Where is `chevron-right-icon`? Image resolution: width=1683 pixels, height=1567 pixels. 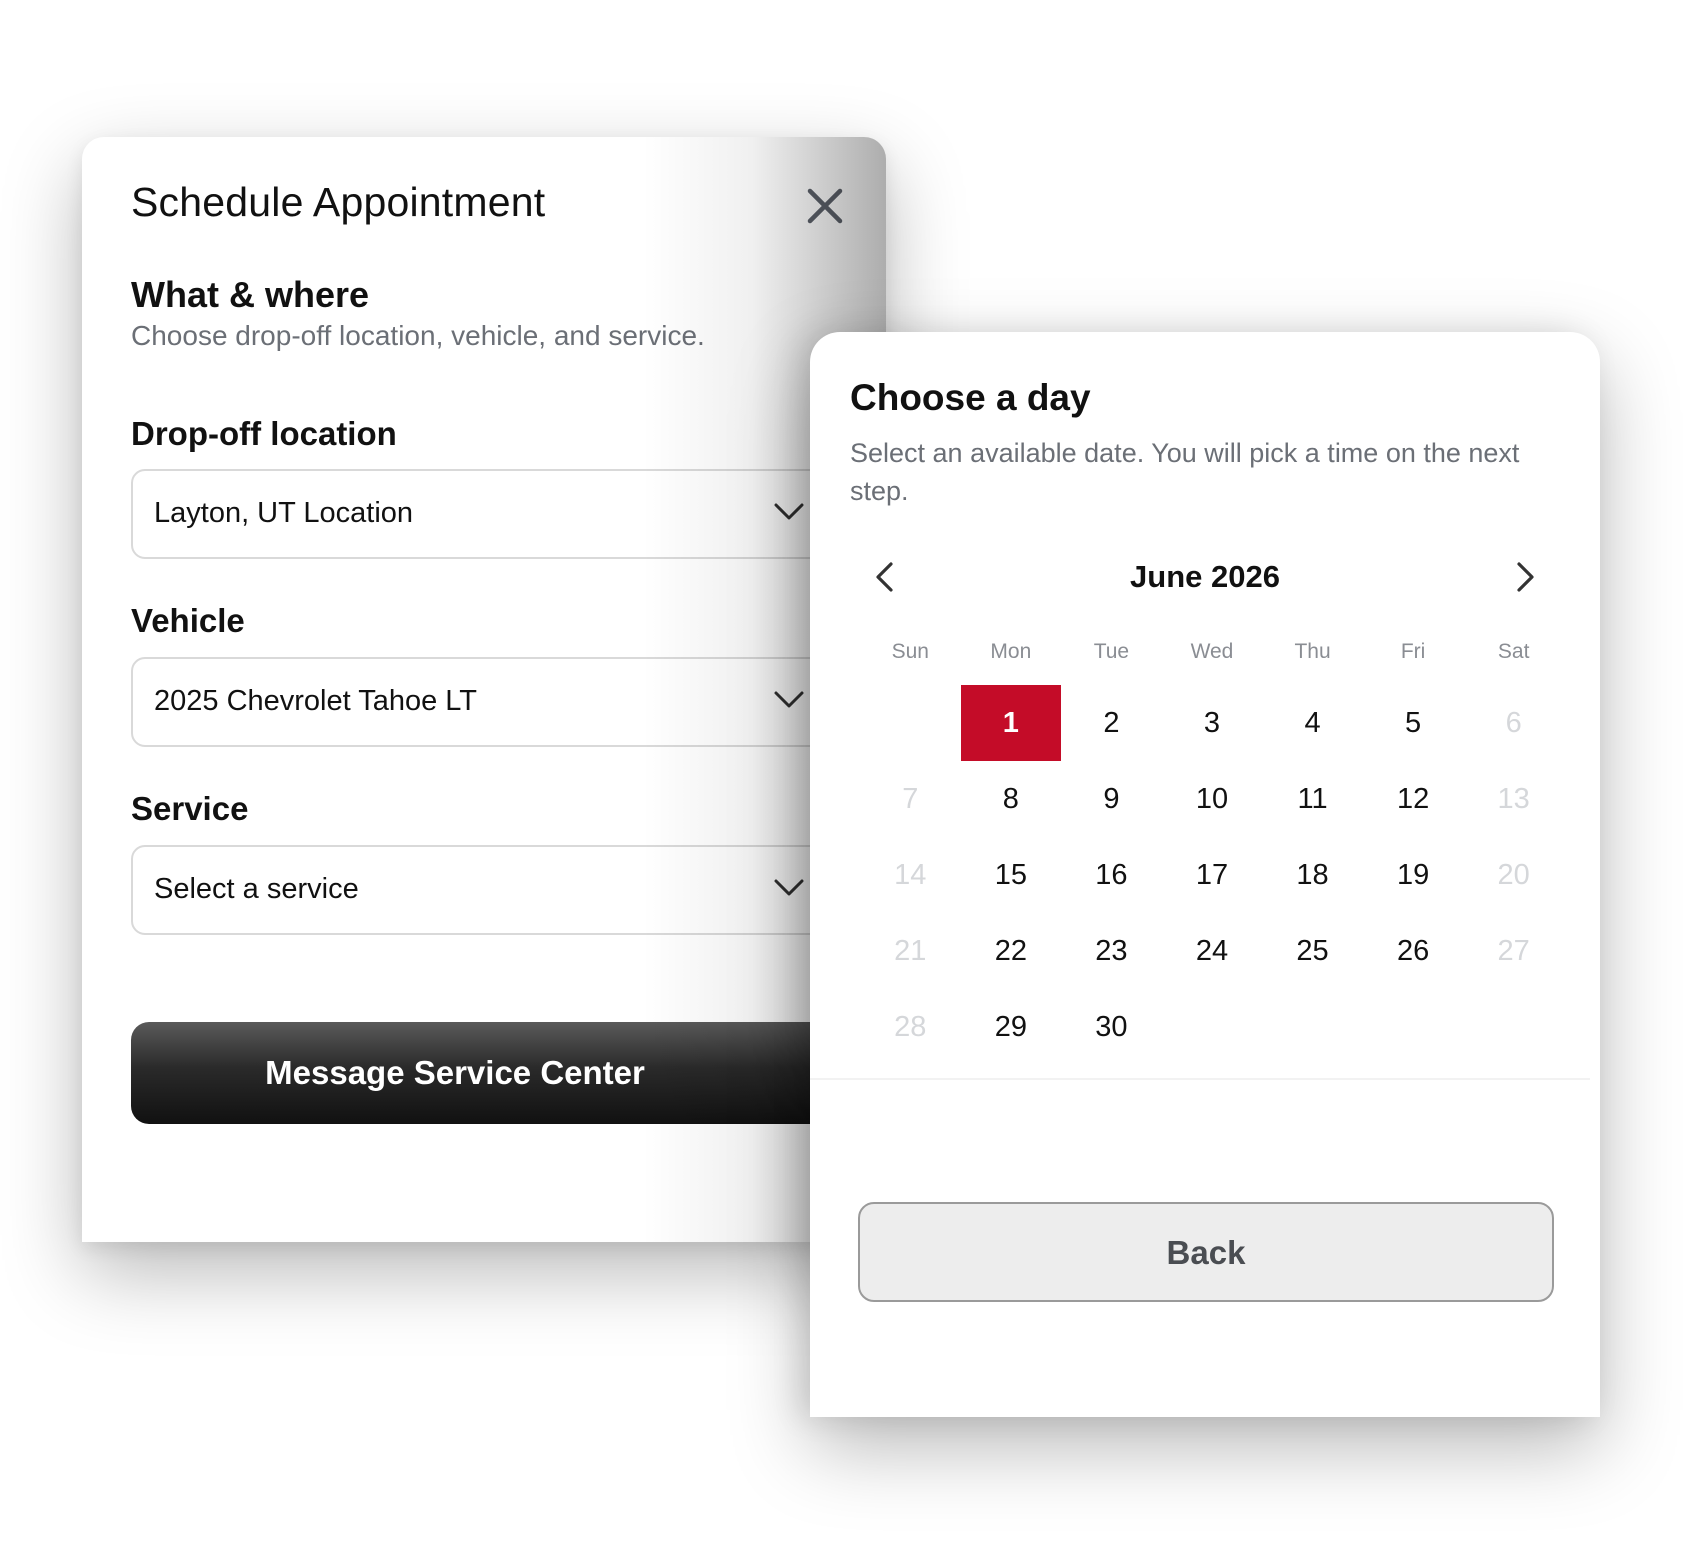 chevron-right-icon is located at coordinates (1525, 577).